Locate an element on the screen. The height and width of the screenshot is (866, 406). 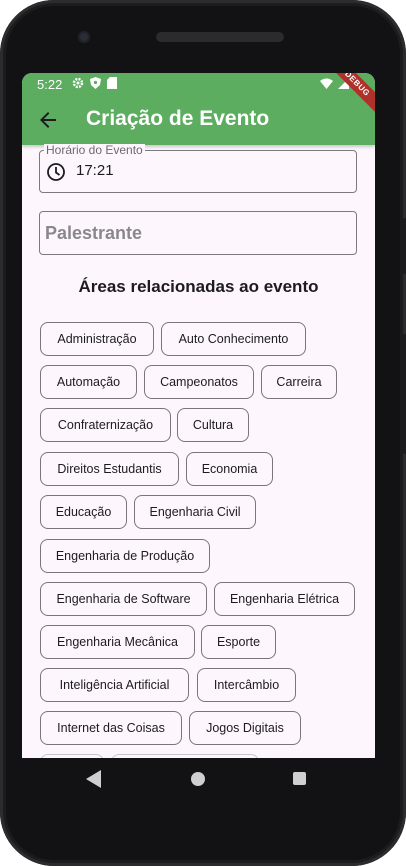
chip-economia: Economia is located at coordinates (229, 469).